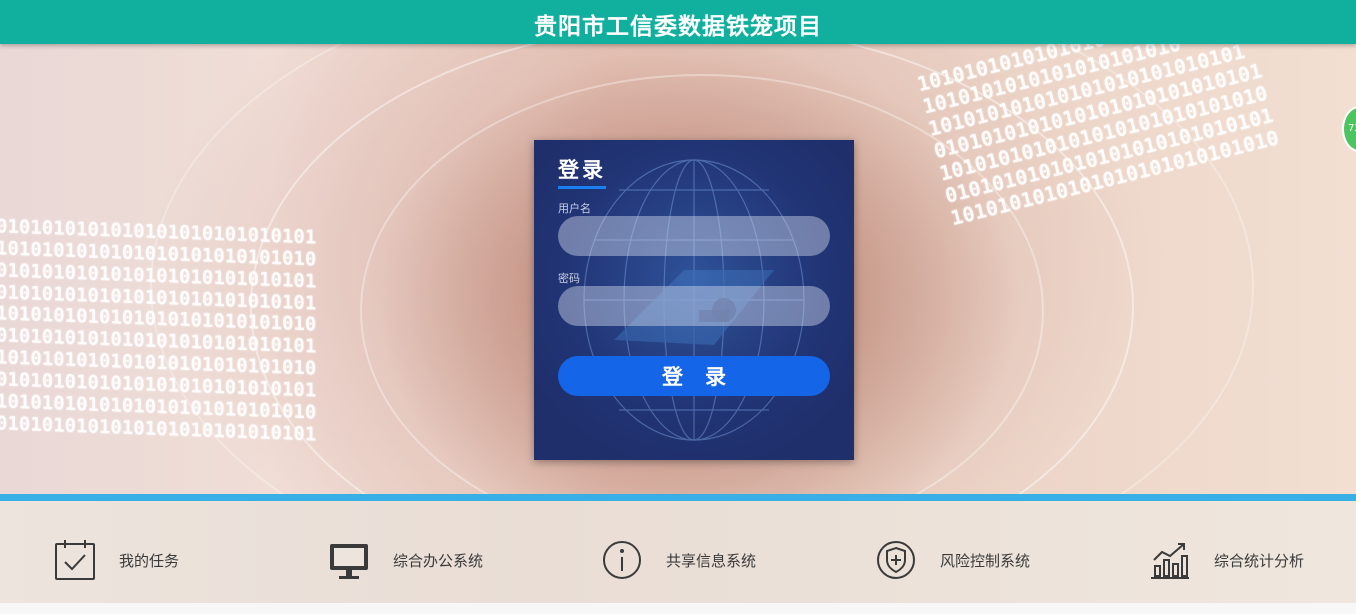  What do you see at coordinates (985, 560) in the screenshot?
I see `nav-label: 风险控制系统` at bounding box center [985, 560].